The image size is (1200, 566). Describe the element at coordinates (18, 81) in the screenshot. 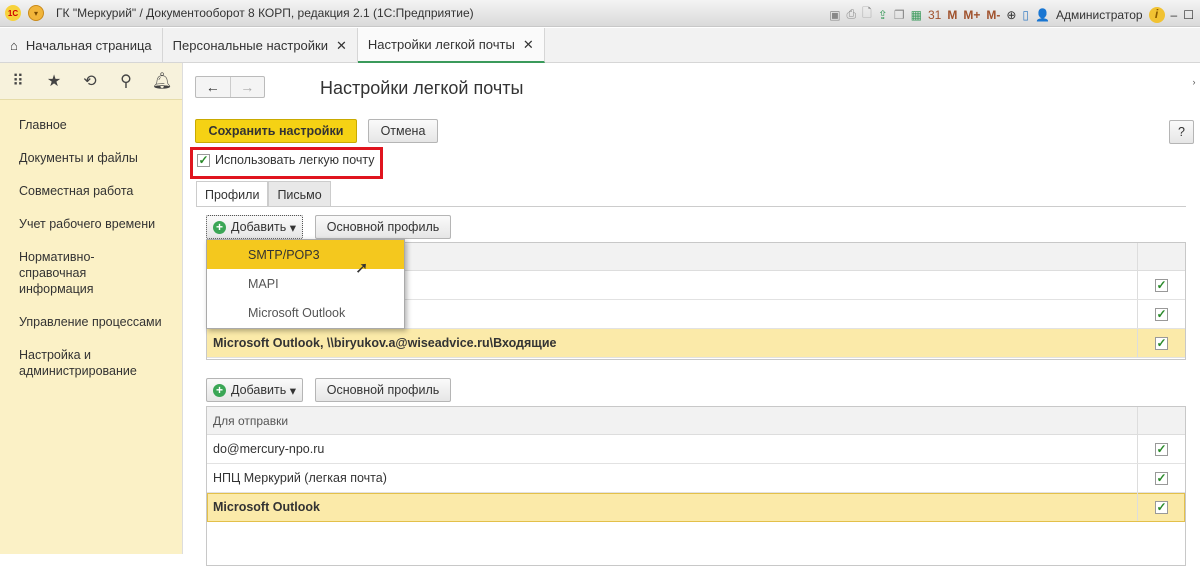

I see `apps-grid-icon: ⠿` at that location.